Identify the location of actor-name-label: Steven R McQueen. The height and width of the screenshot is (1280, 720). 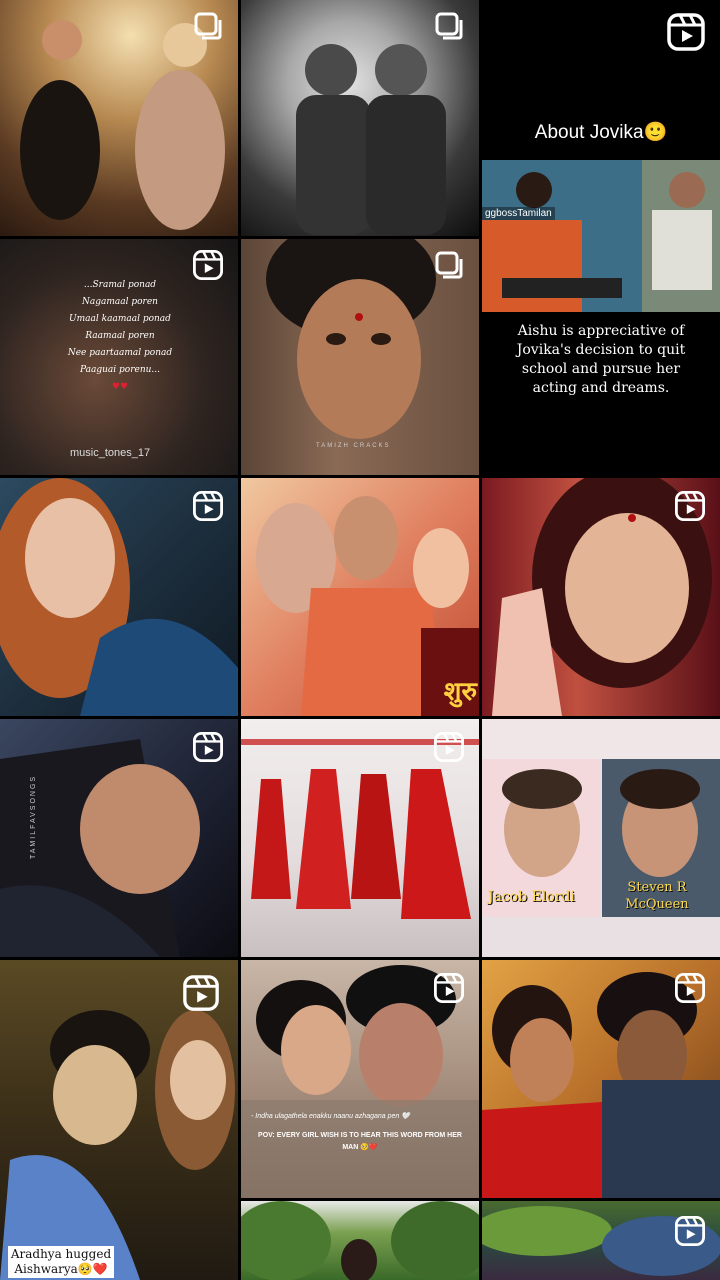
(657, 896).